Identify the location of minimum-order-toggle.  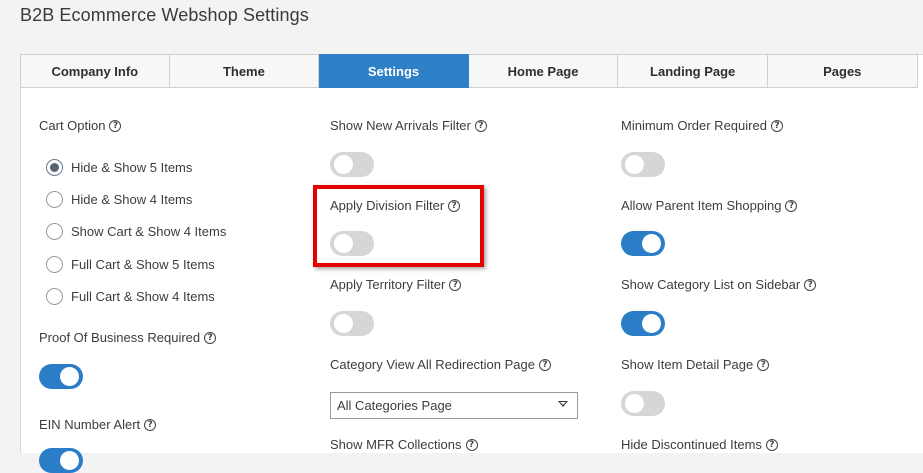
(643, 164).